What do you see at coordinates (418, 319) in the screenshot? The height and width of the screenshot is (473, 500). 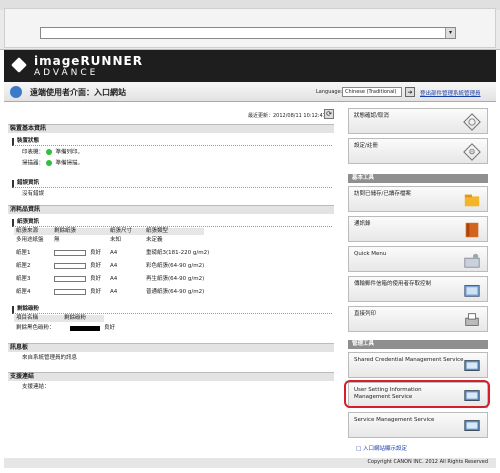 I see `direct-print-button: 直接列印` at bounding box center [418, 319].